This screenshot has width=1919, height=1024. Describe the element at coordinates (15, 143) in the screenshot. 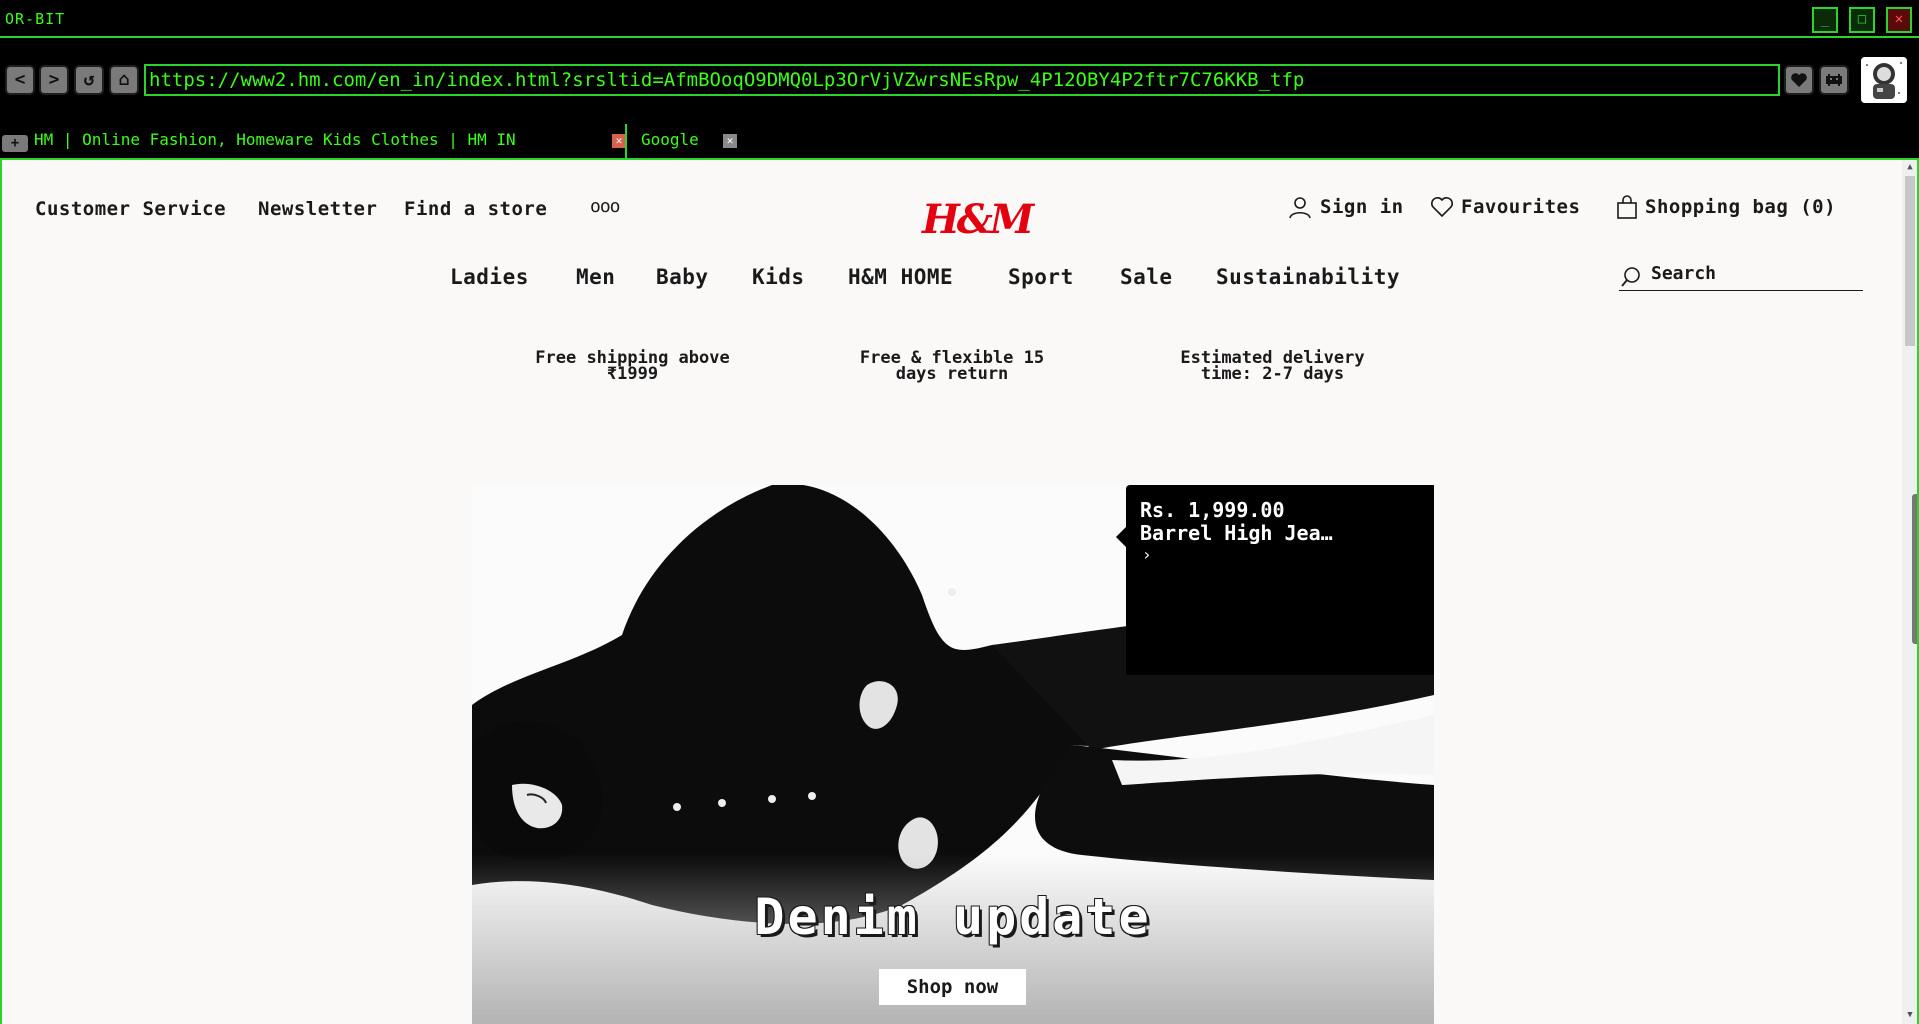

I see `new-tab-button: +` at that location.